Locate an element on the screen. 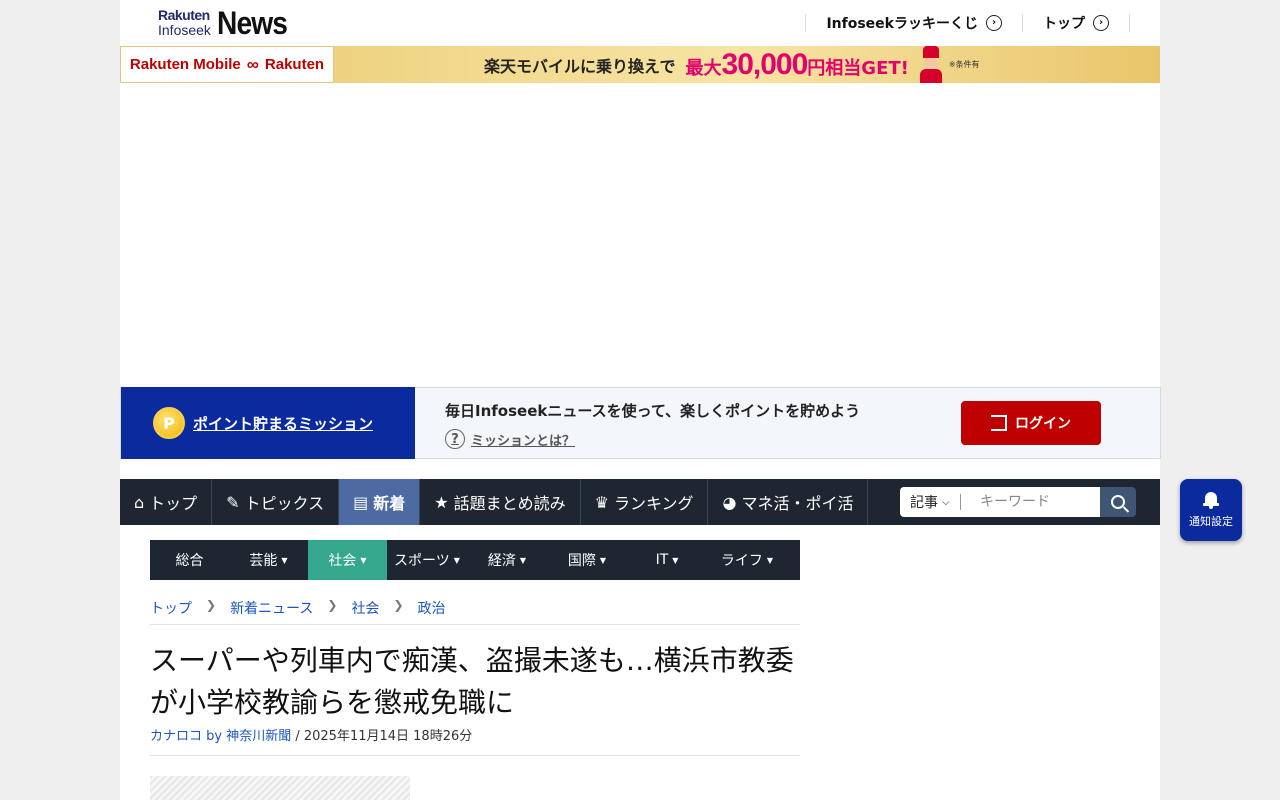  point-coin-icon: P is located at coordinates (169, 423).